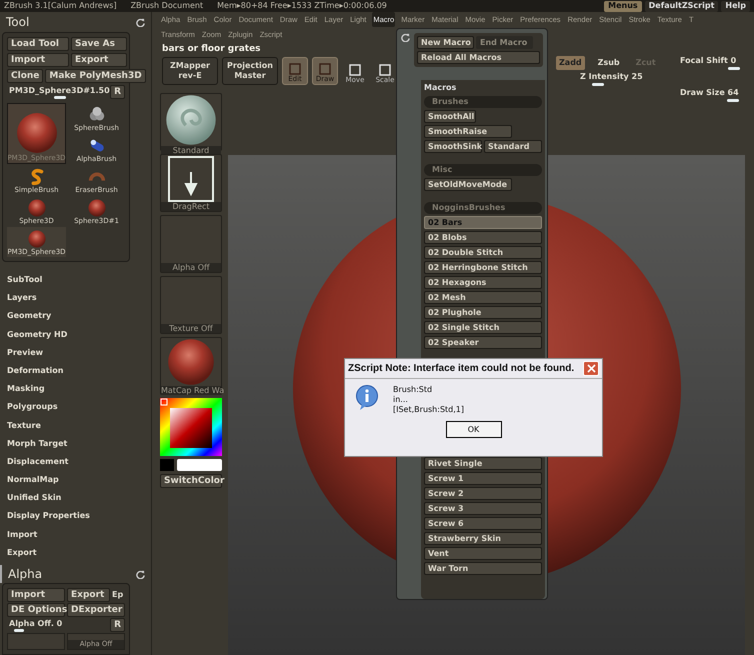  I want to click on slider-track: Alpha Off. 0, so click(57, 625).